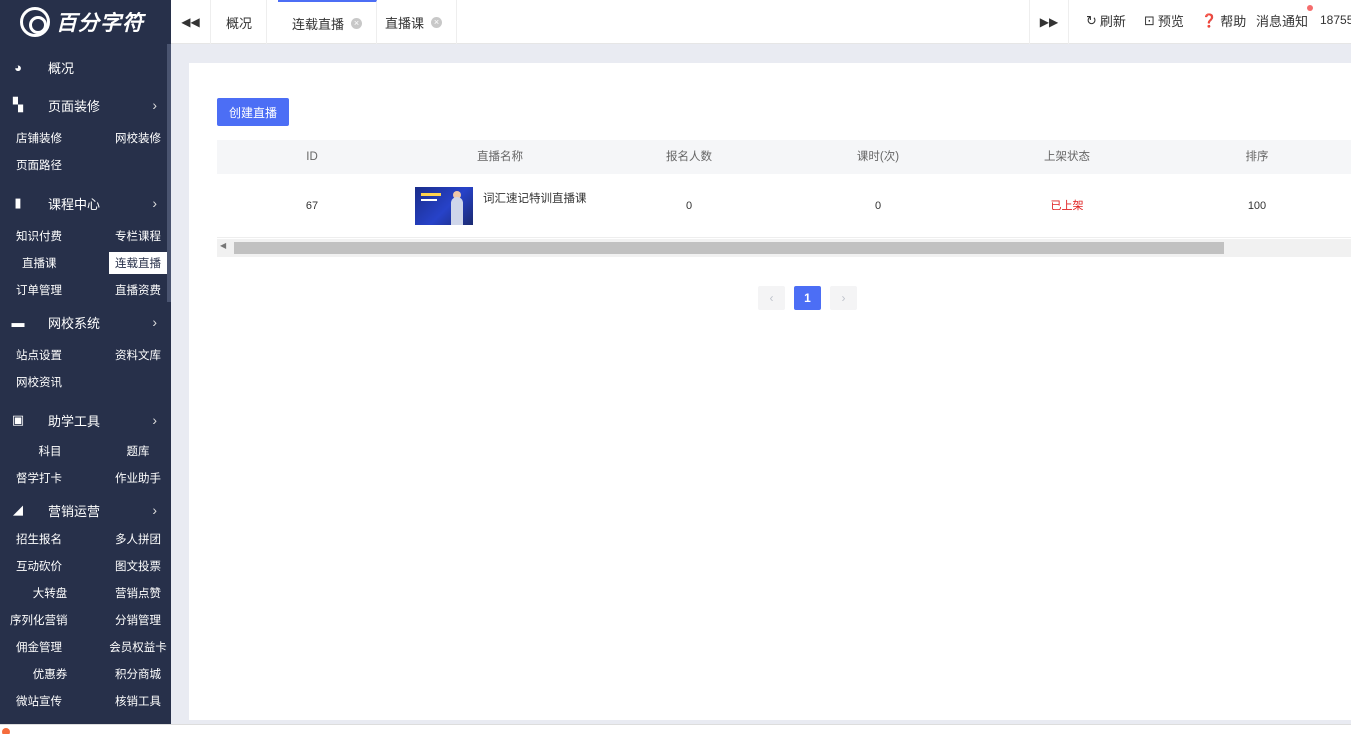  Describe the element at coordinates (328, 22) in the screenshot. I see `tab-serial-live: 连载直播 ×` at that location.